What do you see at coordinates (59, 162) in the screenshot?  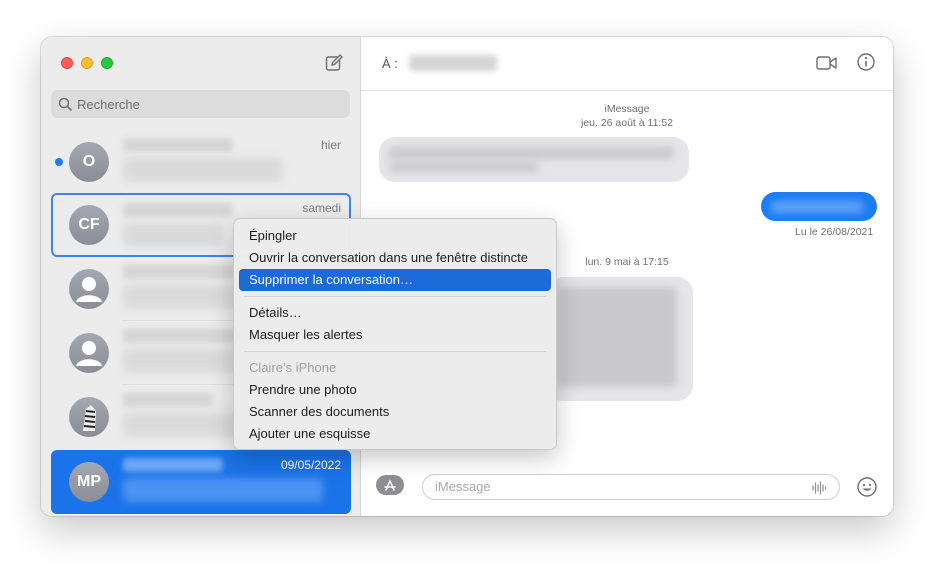 I see `unread-dot` at bounding box center [59, 162].